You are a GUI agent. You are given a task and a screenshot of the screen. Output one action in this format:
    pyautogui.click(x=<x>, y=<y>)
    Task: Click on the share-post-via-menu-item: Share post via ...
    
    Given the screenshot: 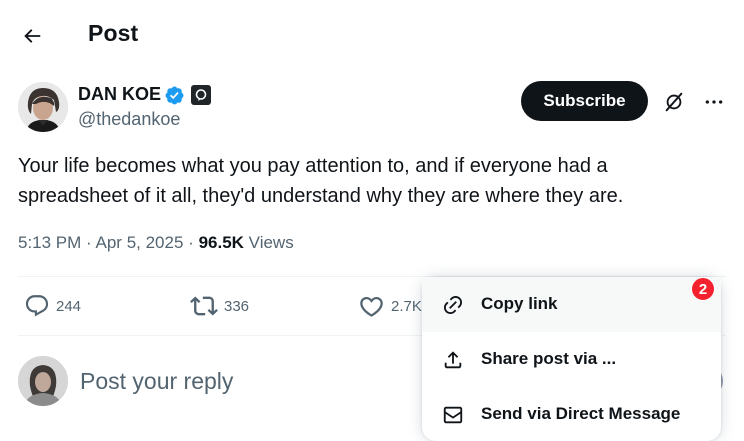 What is the action you would take?
    pyautogui.click(x=571, y=359)
    